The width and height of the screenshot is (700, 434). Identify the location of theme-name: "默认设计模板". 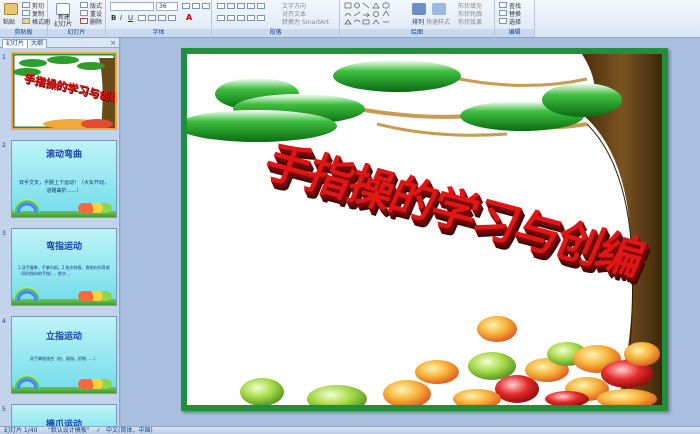
(69, 430).